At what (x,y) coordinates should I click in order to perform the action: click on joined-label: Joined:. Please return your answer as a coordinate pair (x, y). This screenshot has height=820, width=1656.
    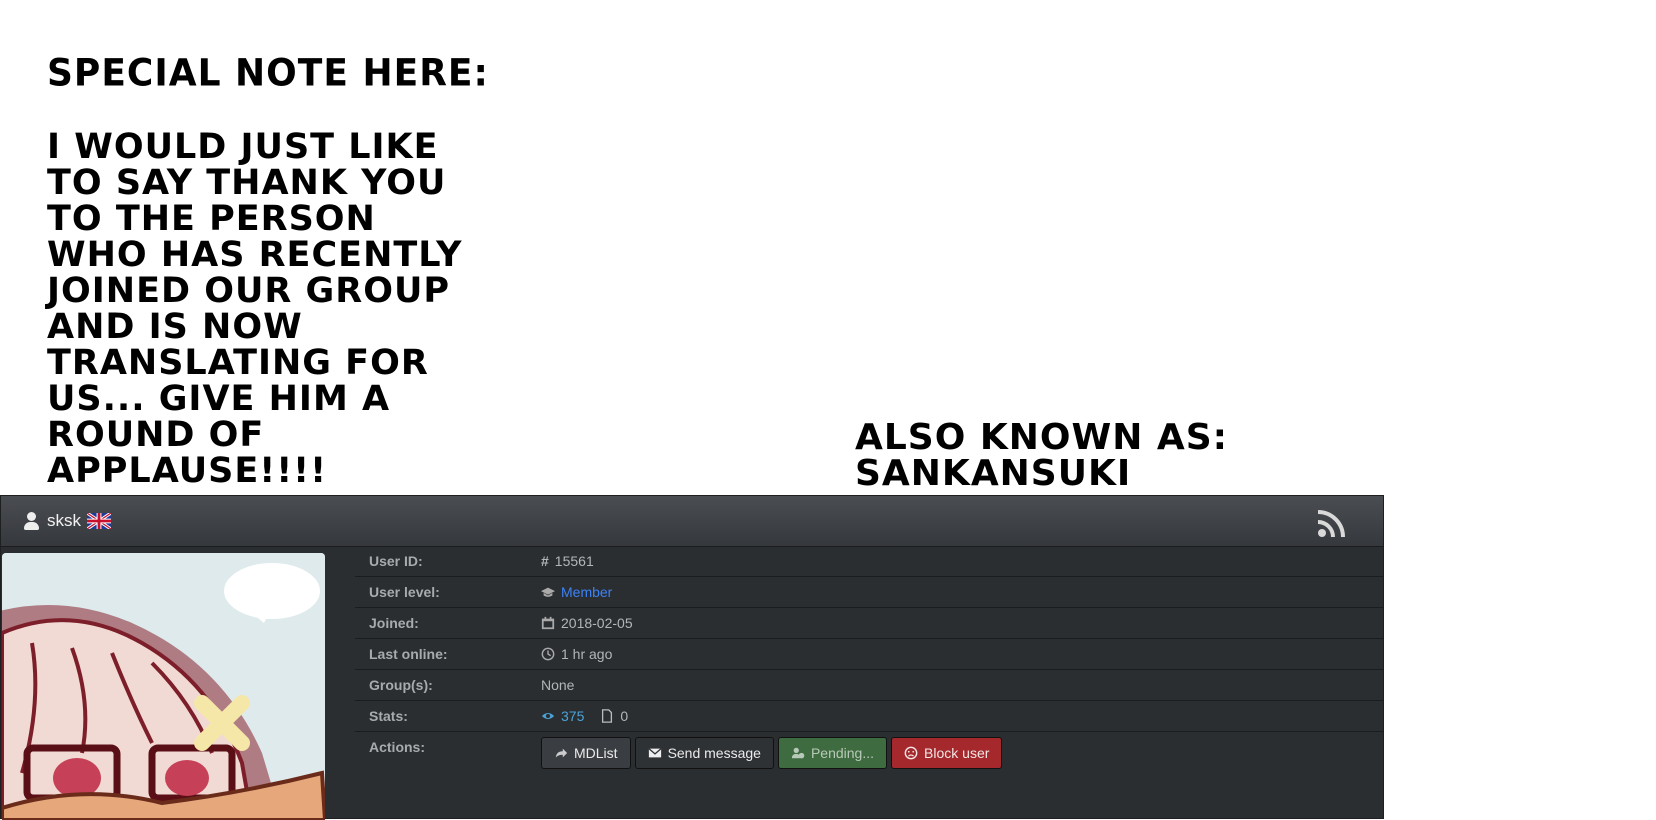
    Looking at the image, I should click on (394, 623).